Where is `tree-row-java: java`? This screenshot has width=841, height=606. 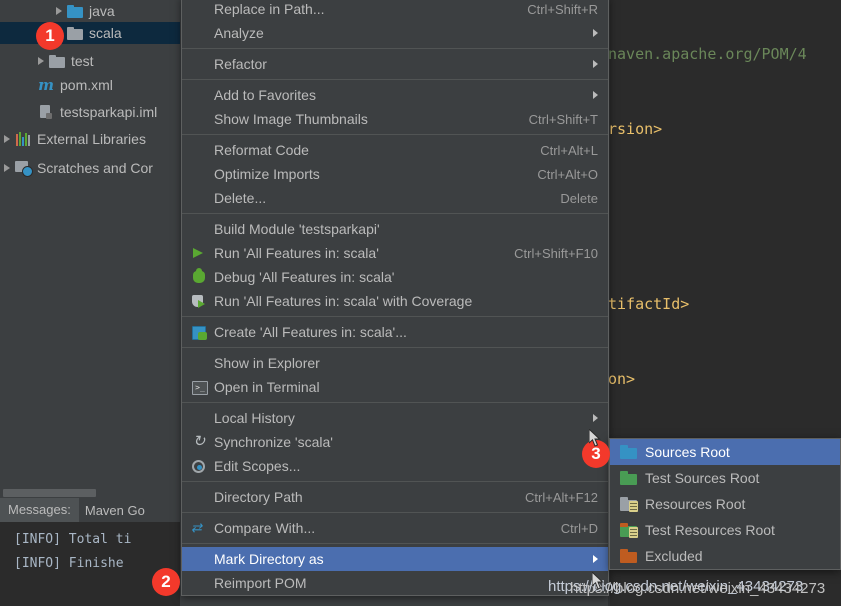 tree-row-java: java is located at coordinates (90, 11).